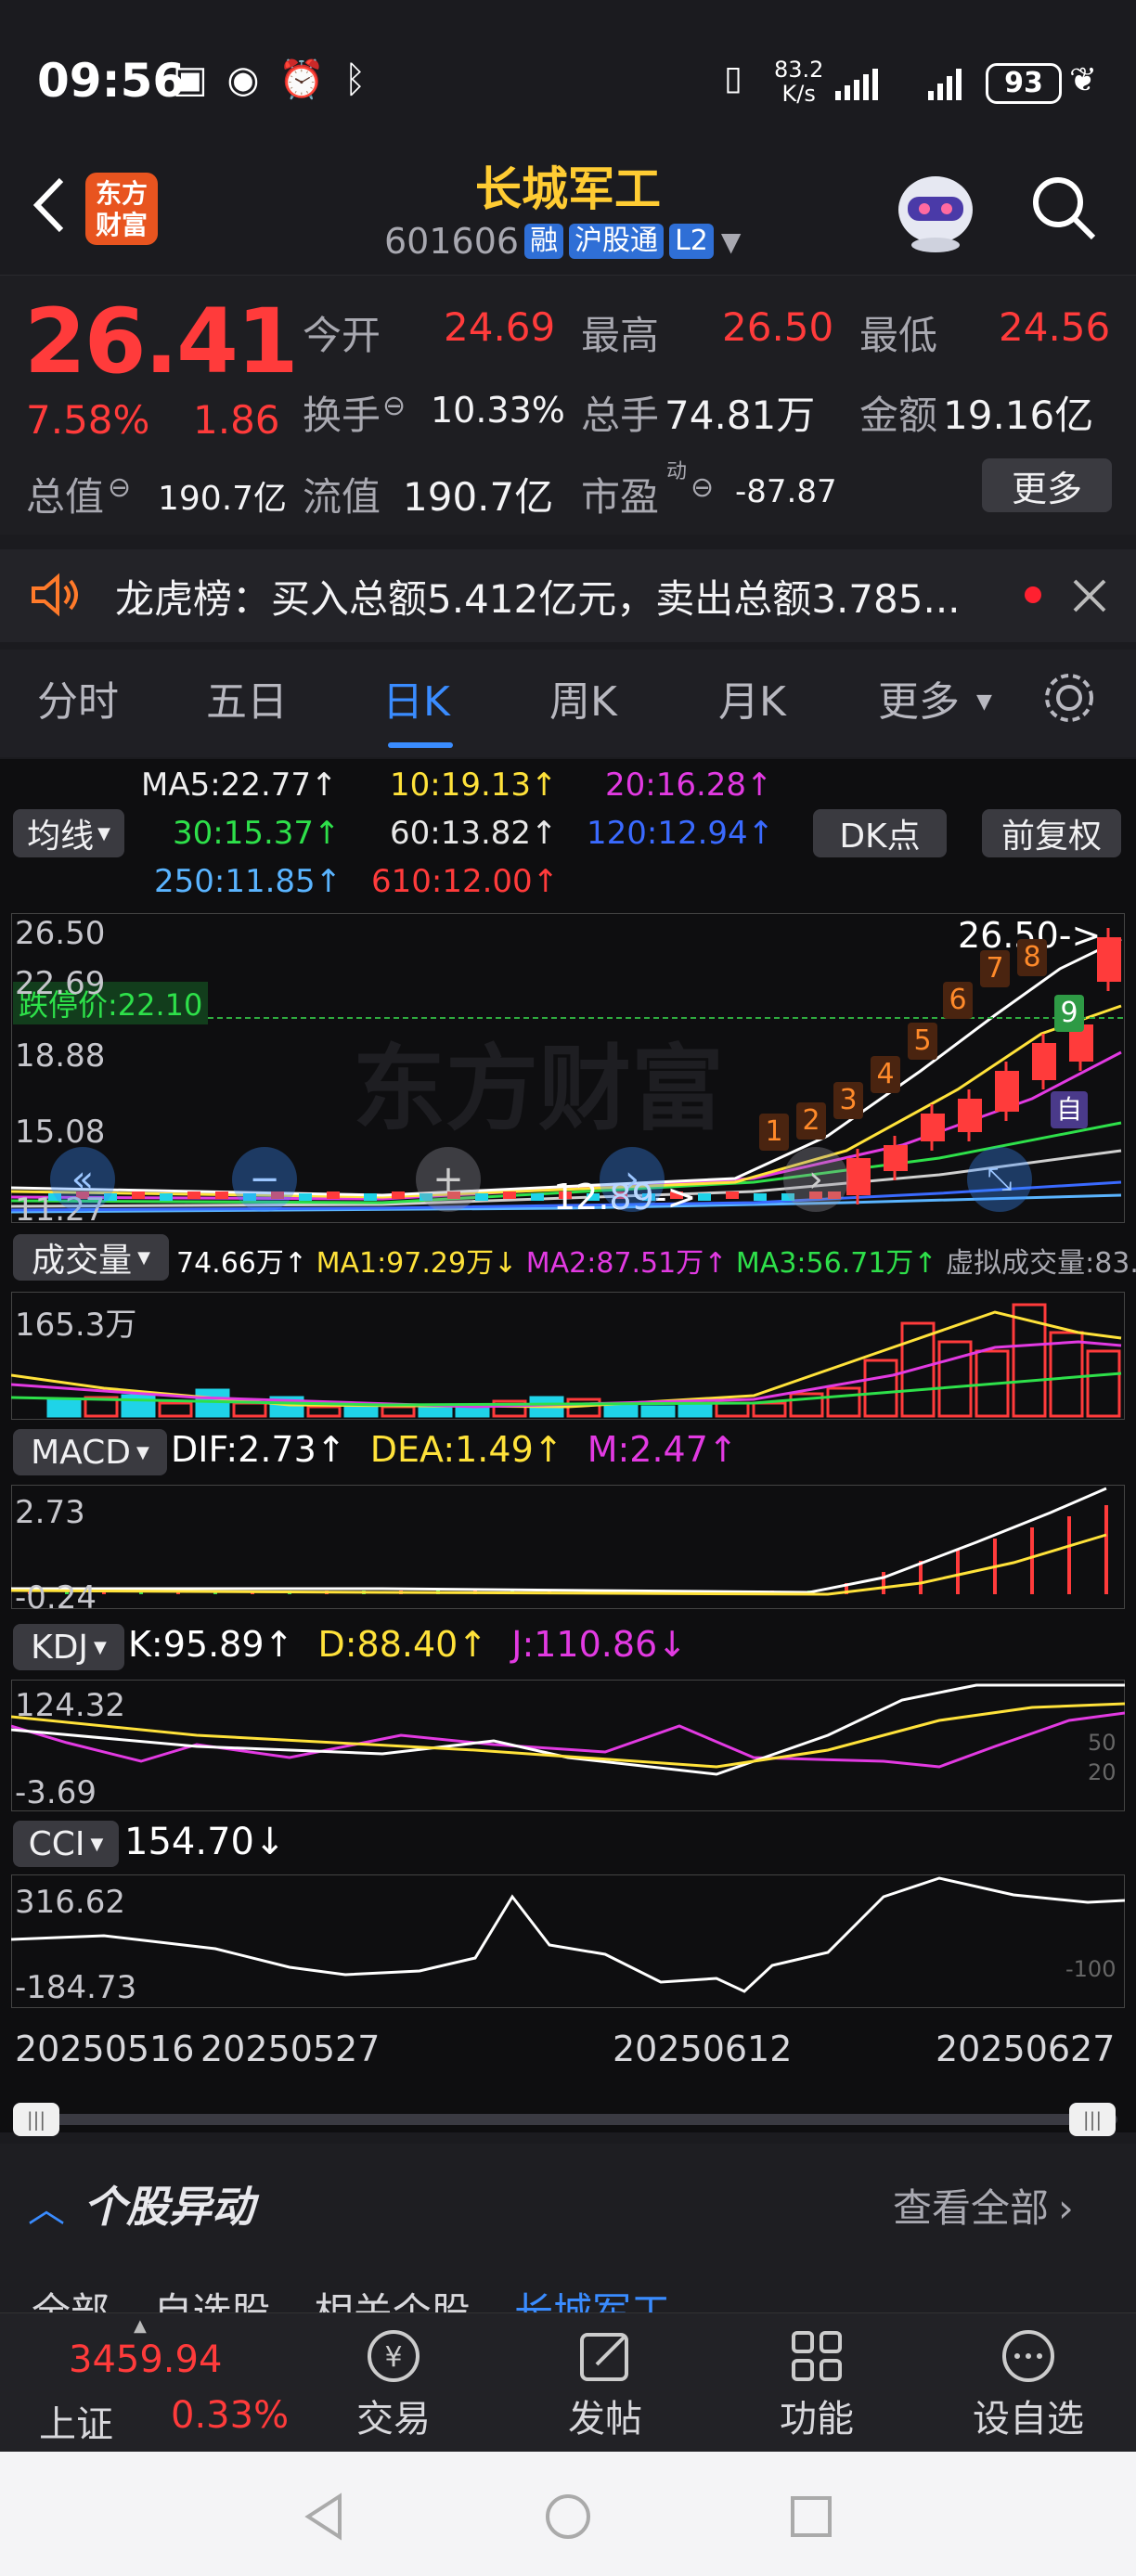 The image size is (1136, 2576). Describe the element at coordinates (1102, 1772) in the screenshot. I see `kdj-ref-20: 20` at that location.